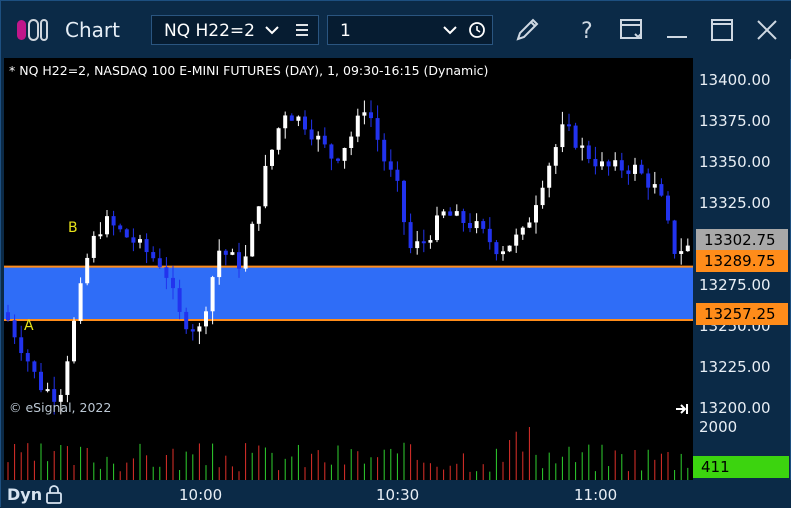 The image size is (791, 508). Describe the element at coordinates (677, 30) in the screenshot. I see `minimize-icon` at that location.